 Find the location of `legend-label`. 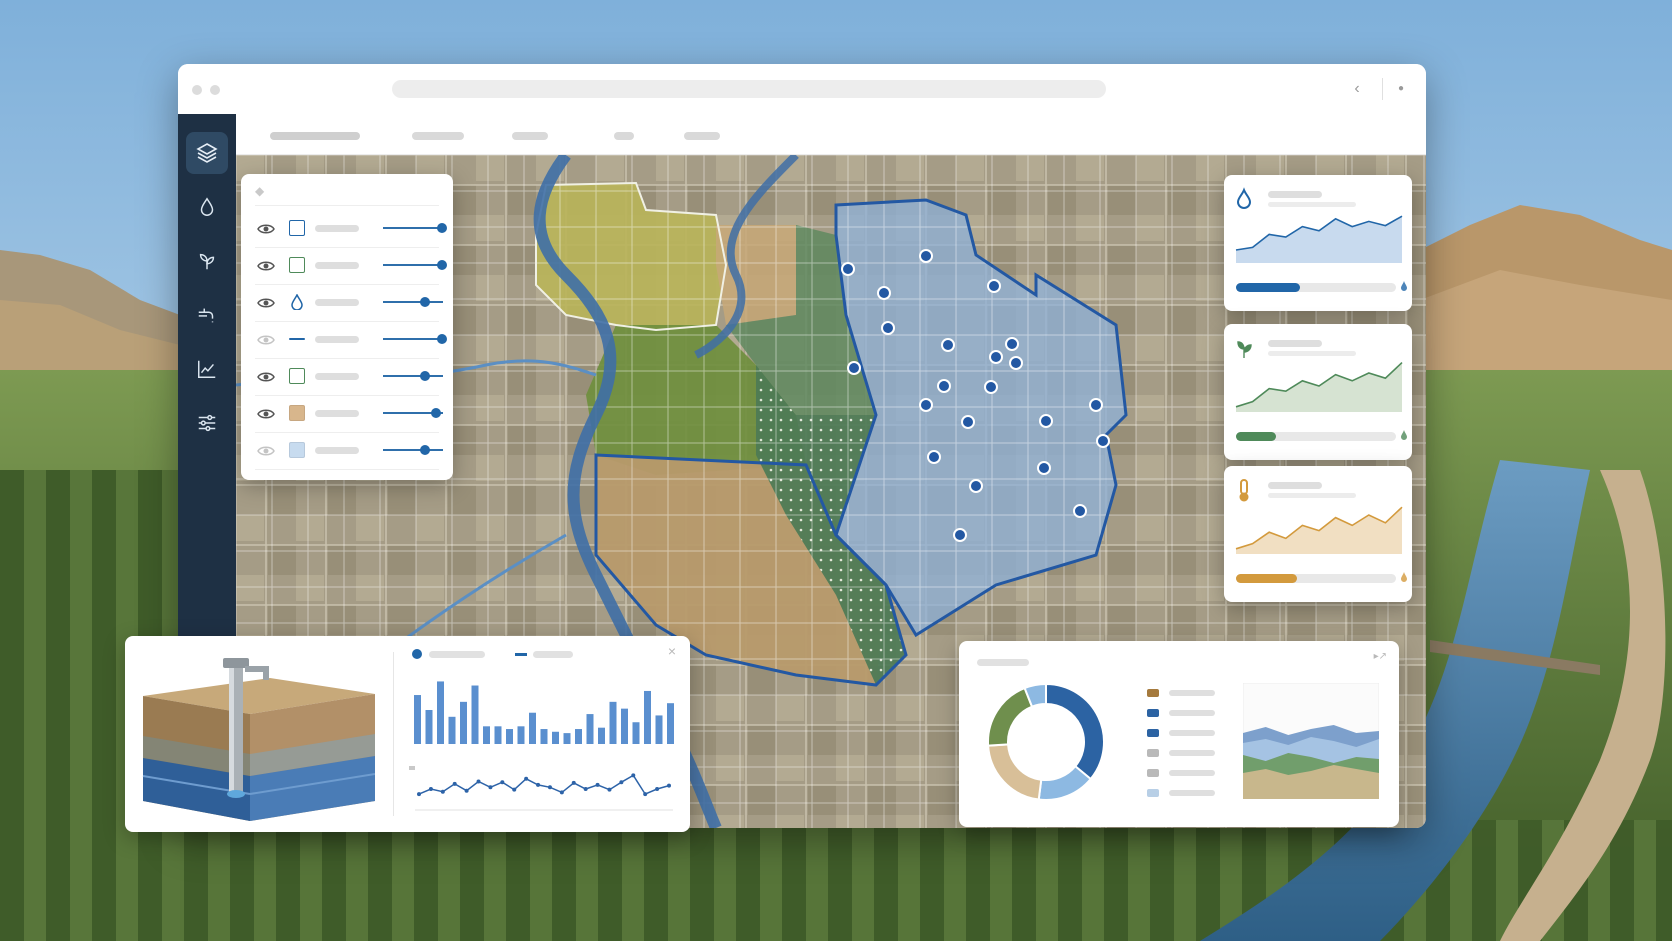

legend-label is located at coordinates (1192, 693).